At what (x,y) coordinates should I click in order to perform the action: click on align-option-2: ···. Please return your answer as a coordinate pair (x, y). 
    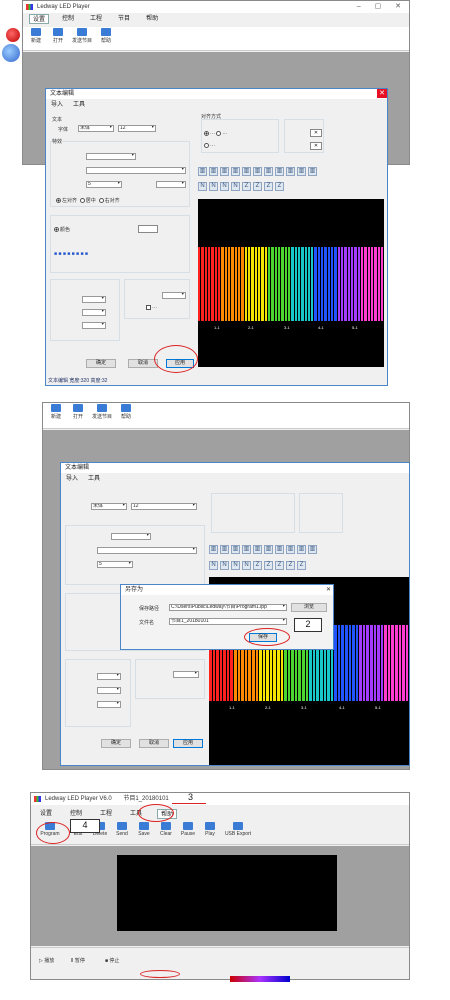
    Looking at the image, I should click on (209, 146).